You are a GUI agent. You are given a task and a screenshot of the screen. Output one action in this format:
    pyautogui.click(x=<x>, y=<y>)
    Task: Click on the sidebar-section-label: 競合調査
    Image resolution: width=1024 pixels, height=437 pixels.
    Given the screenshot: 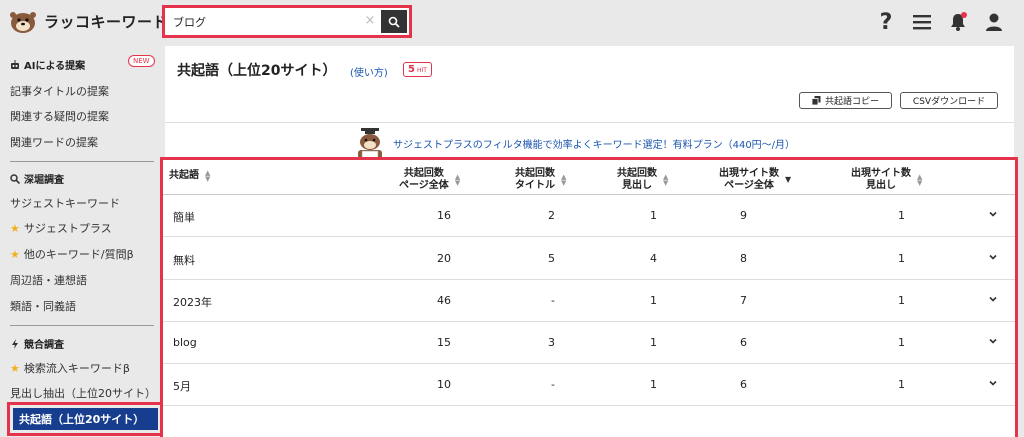 What is the action you would take?
    pyautogui.click(x=44, y=345)
    